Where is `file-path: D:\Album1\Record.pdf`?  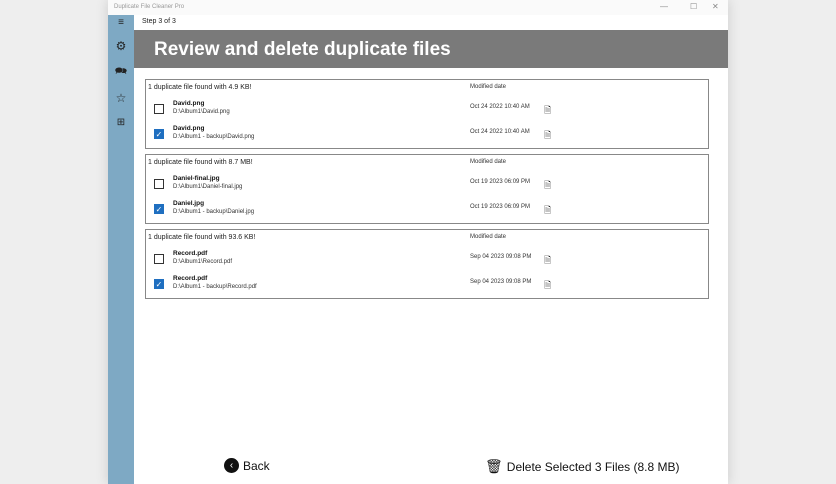
file-path: D:\Album1\Record.pdf is located at coordinates (203, 262).